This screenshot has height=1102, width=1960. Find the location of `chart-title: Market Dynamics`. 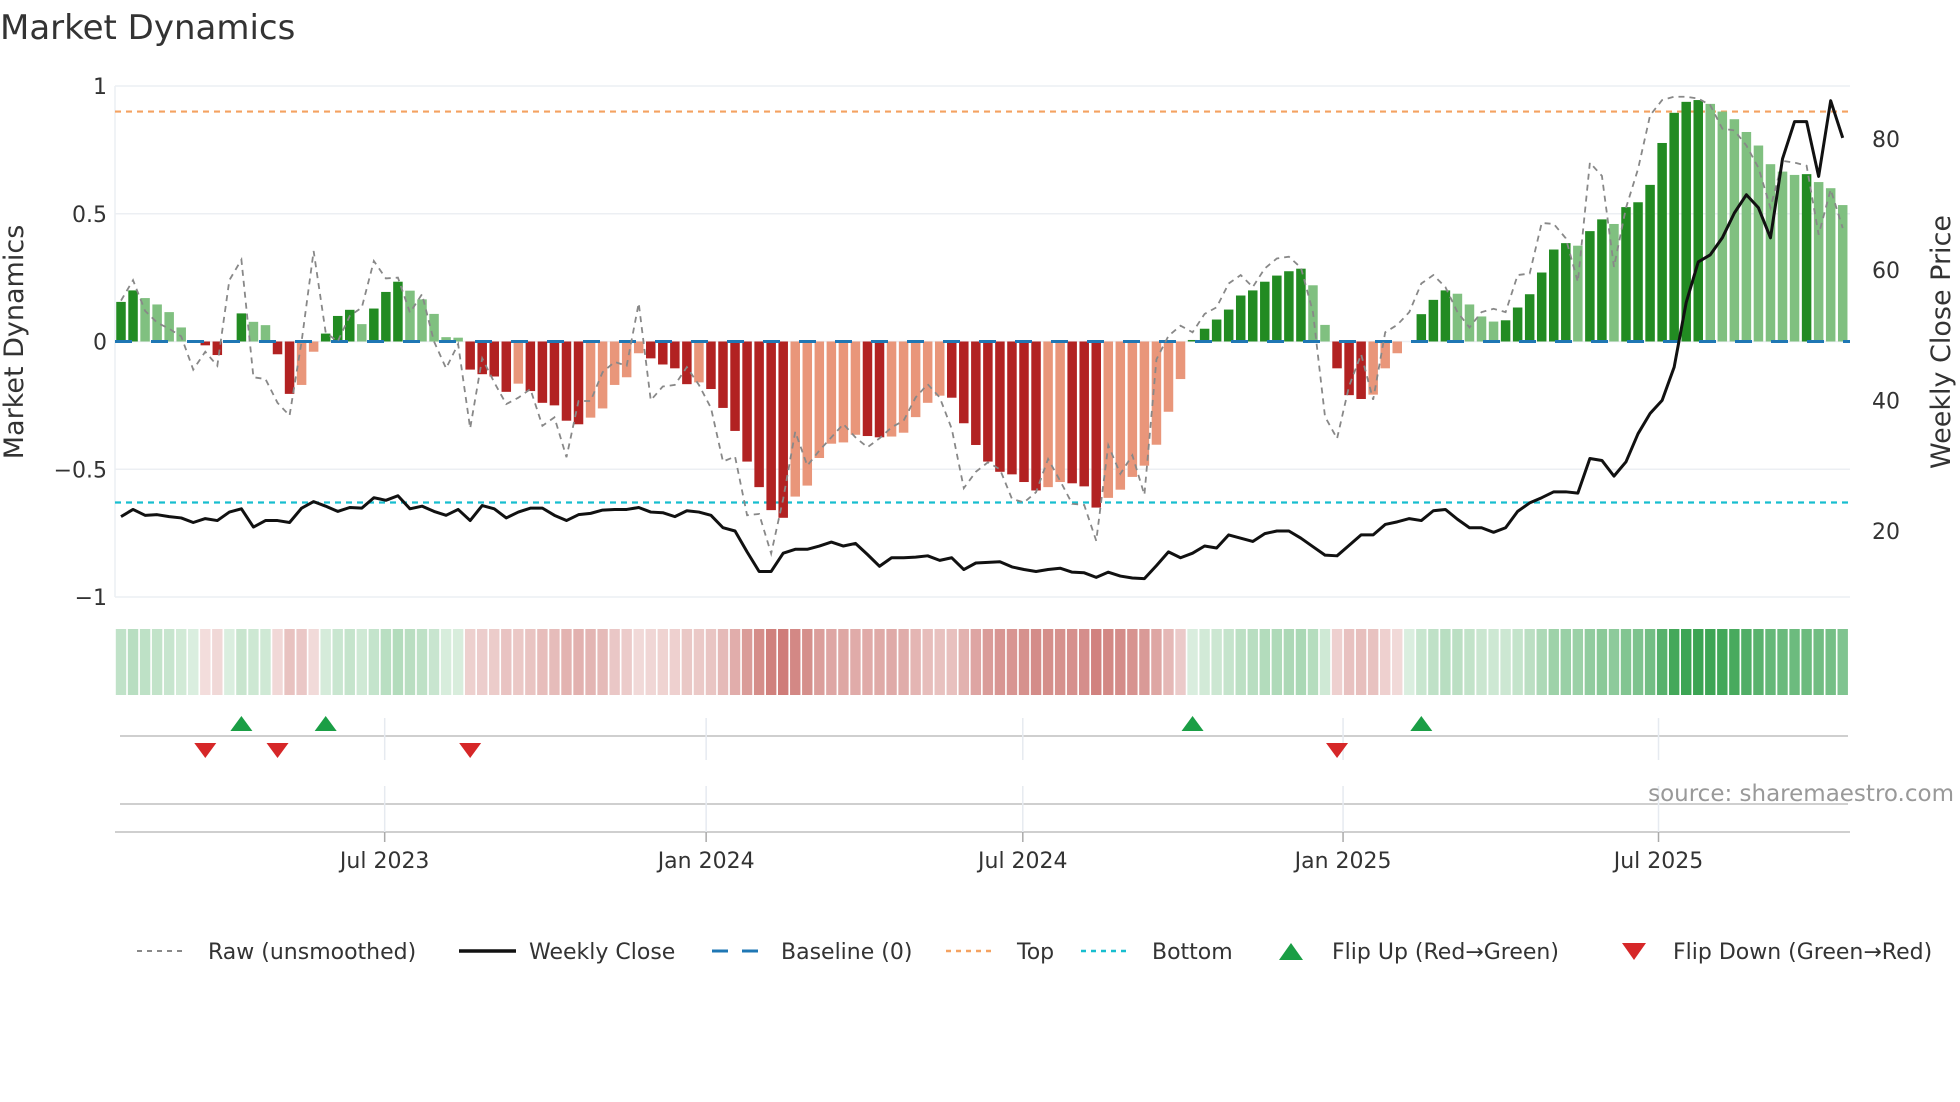

chart-title: Market Dynamics is located at coordinates (147, 28).